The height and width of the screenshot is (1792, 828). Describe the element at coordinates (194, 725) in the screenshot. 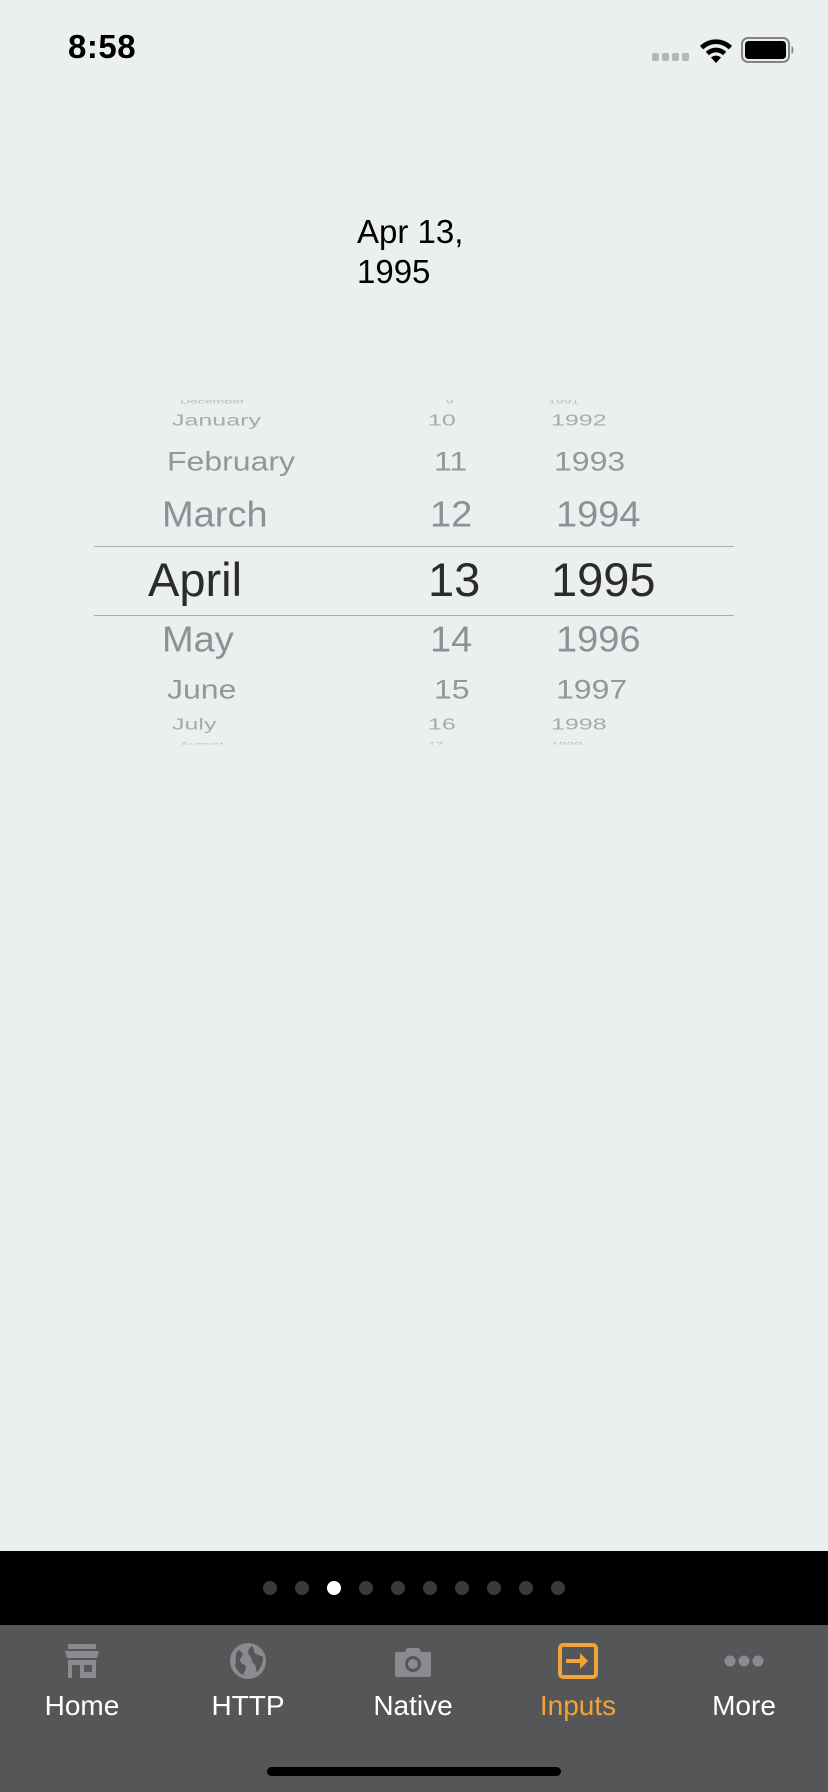

I see `picker-month-item: July` at that location.